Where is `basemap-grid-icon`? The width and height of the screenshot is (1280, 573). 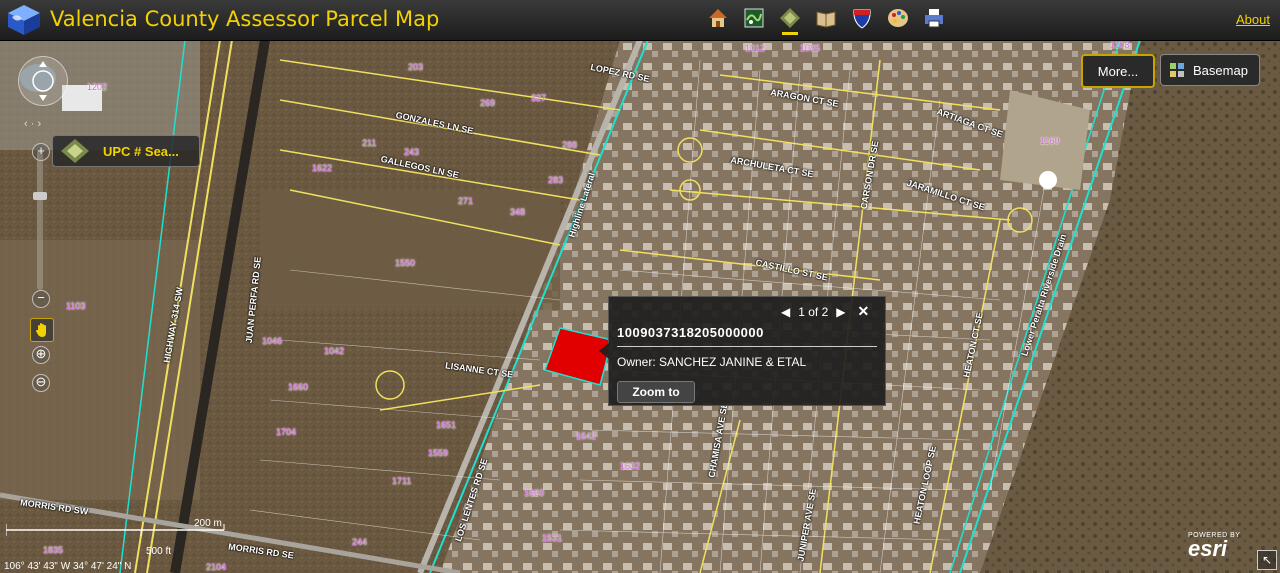 basemap-grid-icon is located at coordinates (1177, 70).